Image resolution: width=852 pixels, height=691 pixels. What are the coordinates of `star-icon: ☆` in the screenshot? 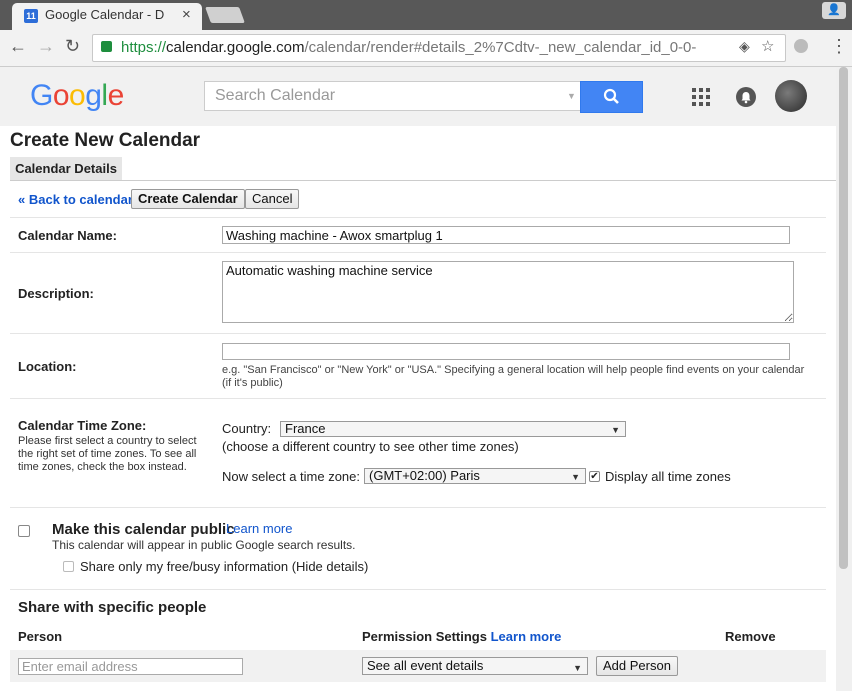 It's located at (767, 46).